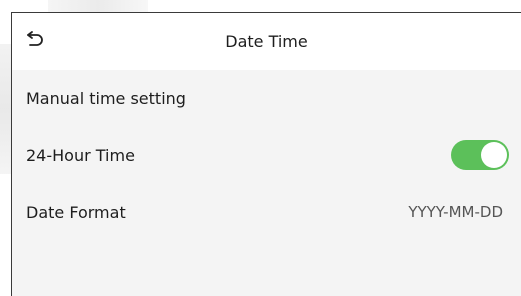  Describe the element at coordinates (494, 155) in the screenshot. I see `toggle-knob` at that location.